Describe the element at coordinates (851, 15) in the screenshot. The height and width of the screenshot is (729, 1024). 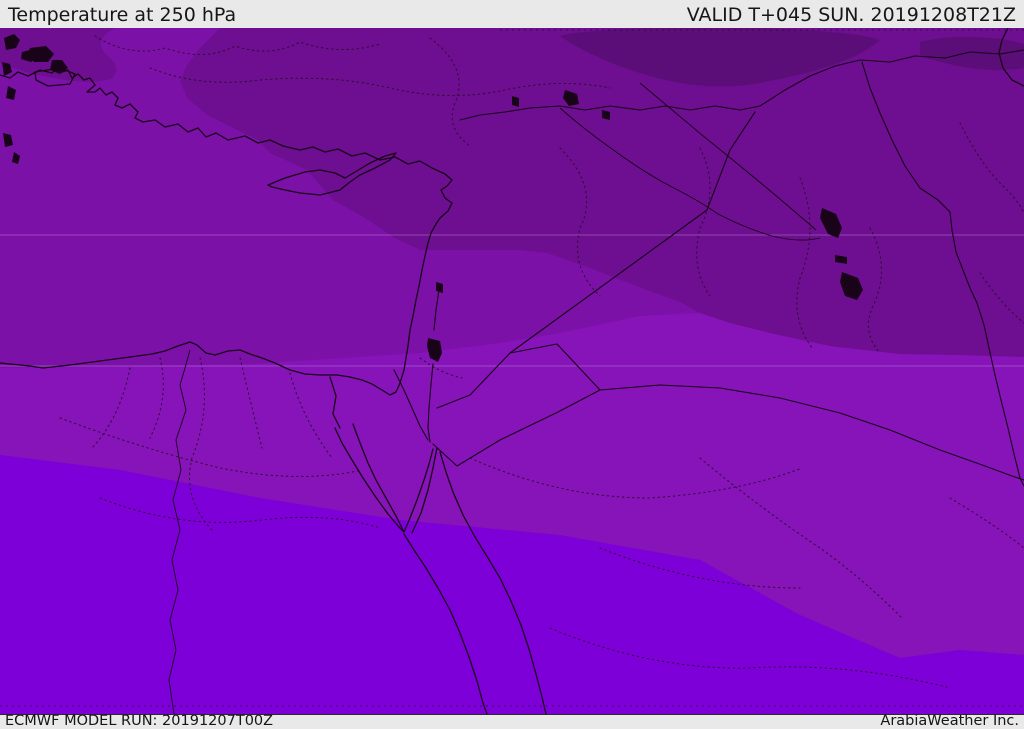
I see `valid-time-label: VALID T+045 SUN. 20191208T21Z` at that location.